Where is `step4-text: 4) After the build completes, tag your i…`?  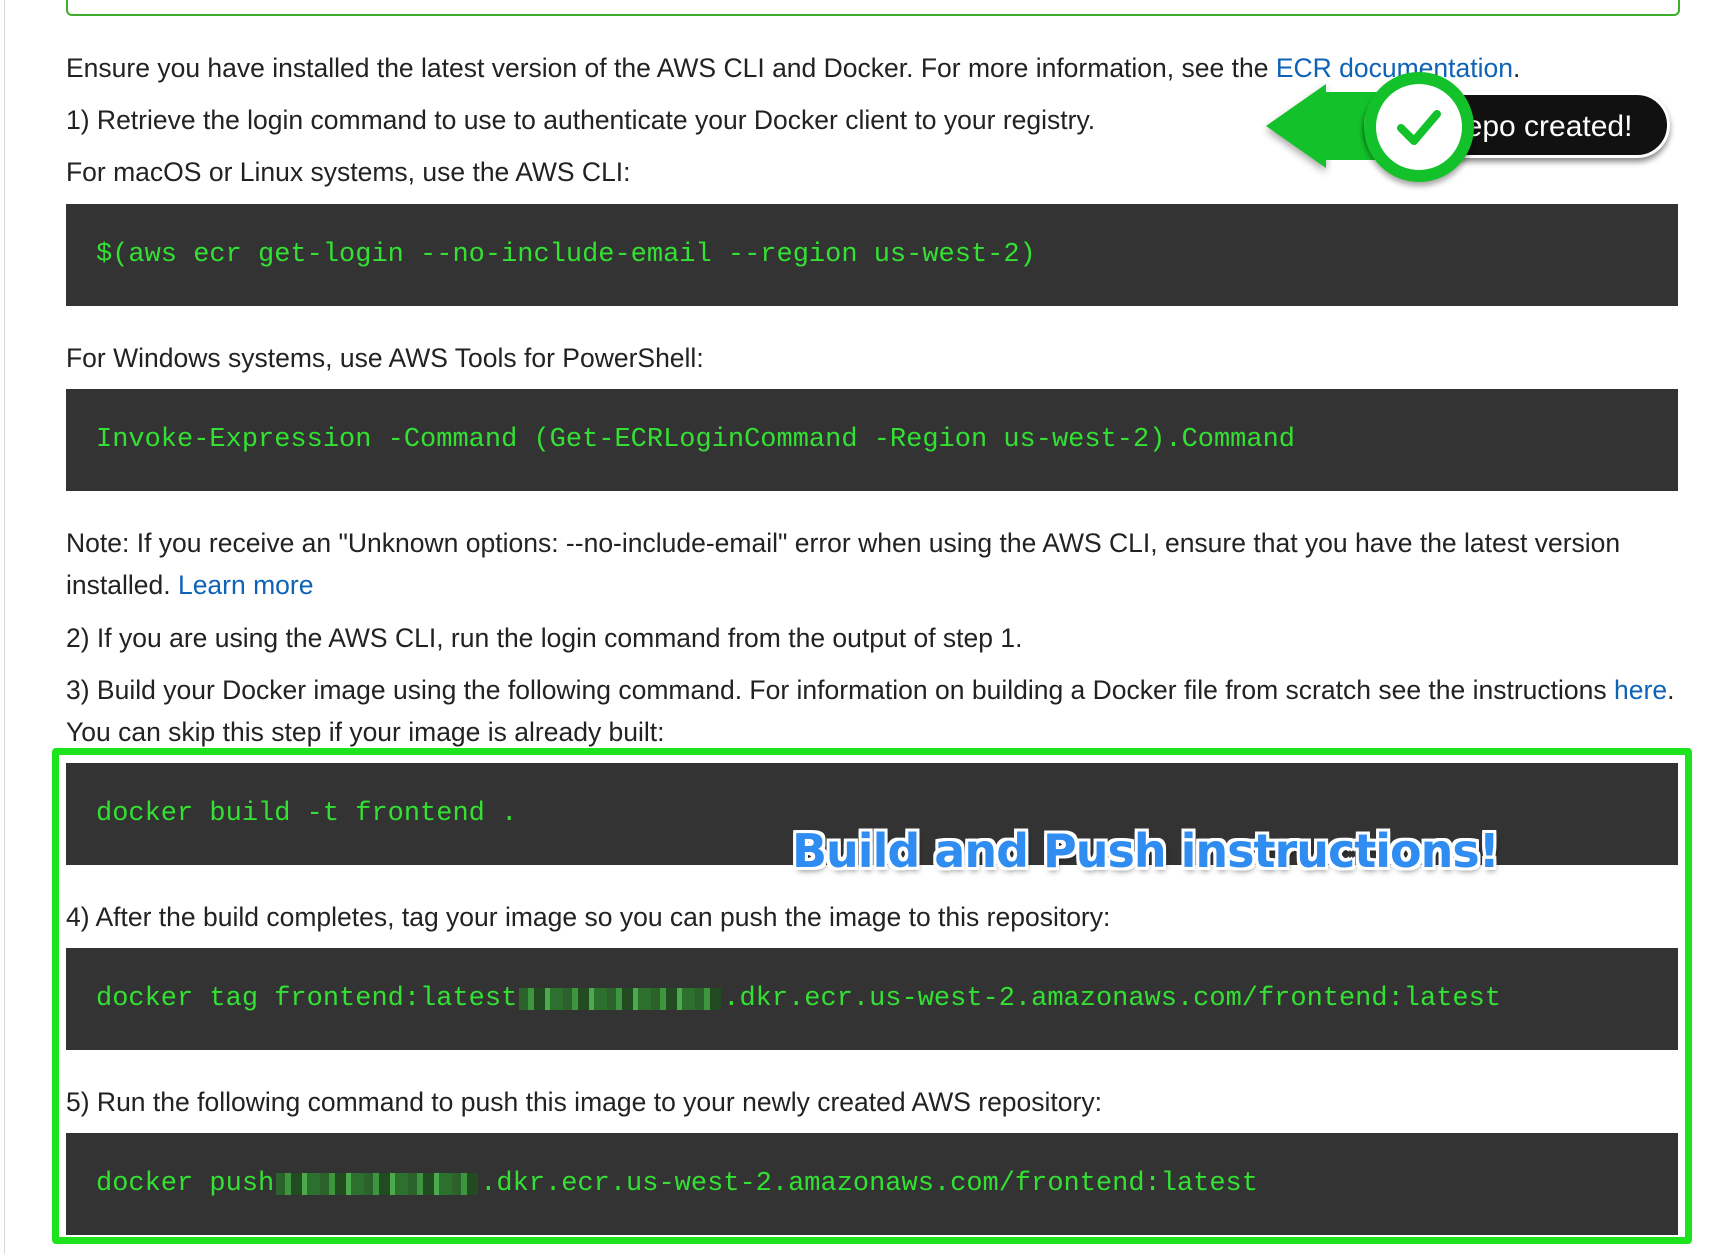 step4-text: 4) After the build completes, tag your i… is located at coordinates (588, 917).